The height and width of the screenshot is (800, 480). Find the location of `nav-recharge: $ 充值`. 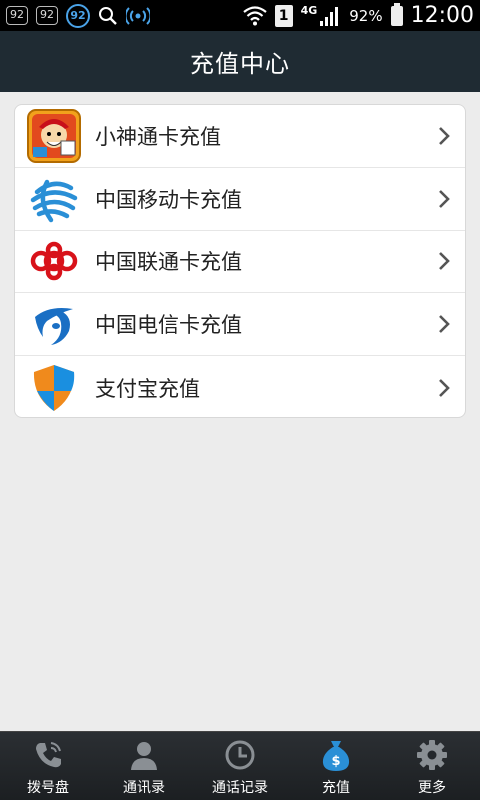

nav-recharge: $ 充值 is located at coordinates (336, 766).